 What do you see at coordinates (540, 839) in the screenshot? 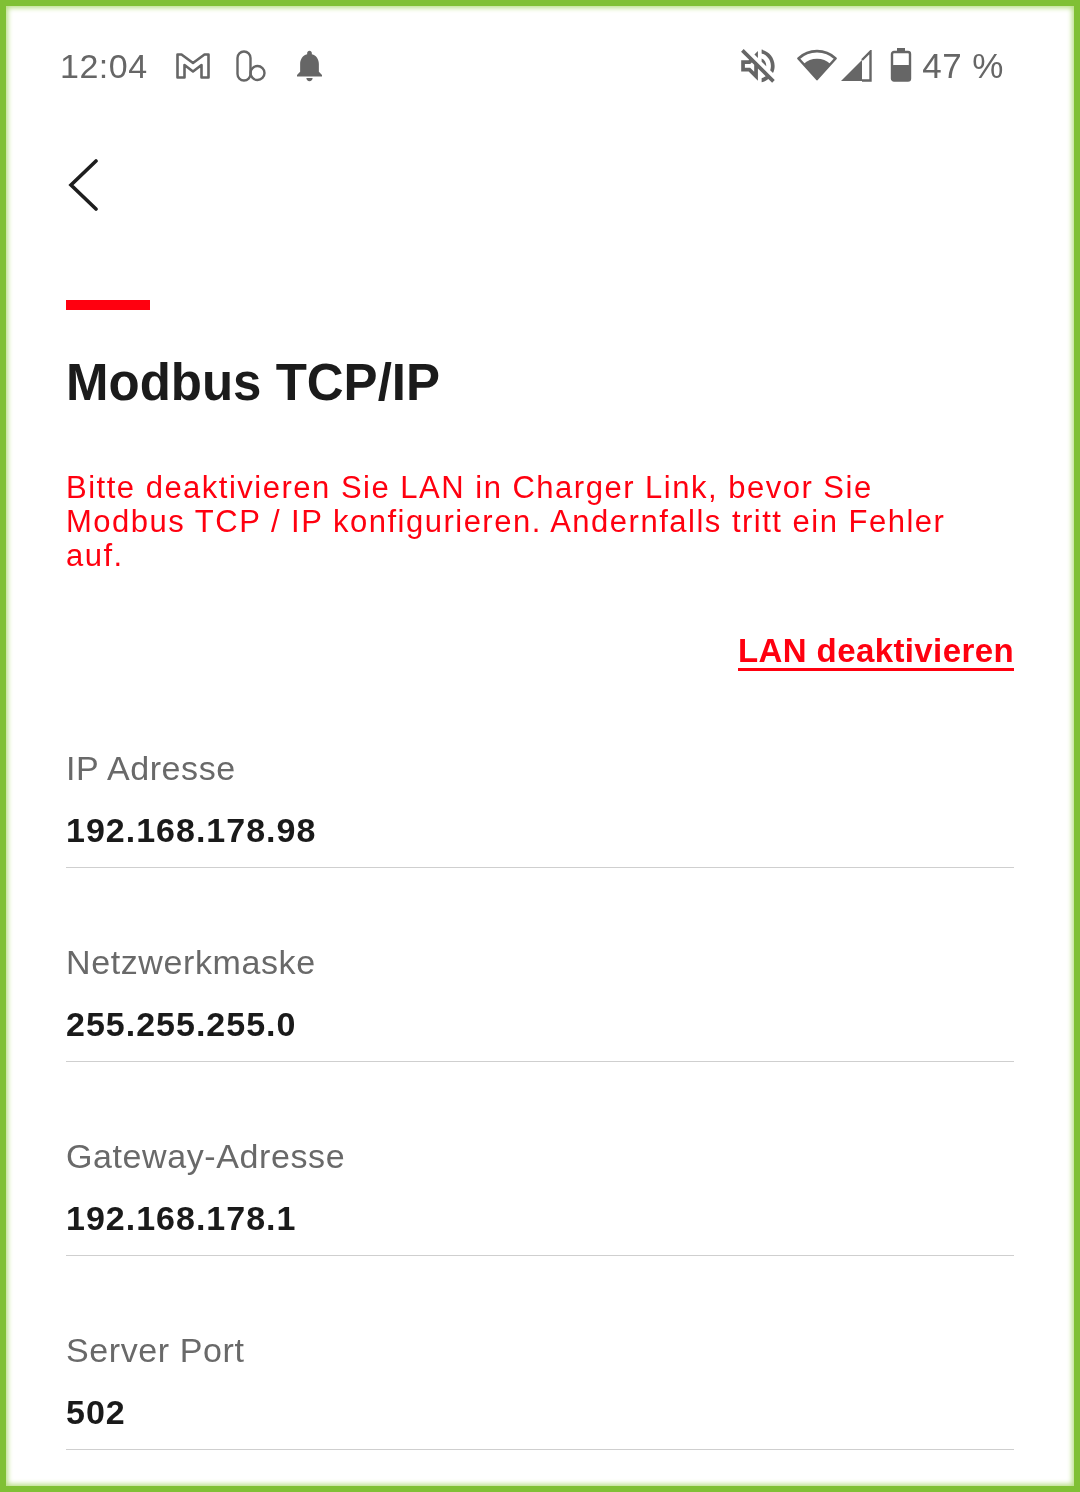
I see `input-field: 192.168.178.98` at bounding box center [540, 839].